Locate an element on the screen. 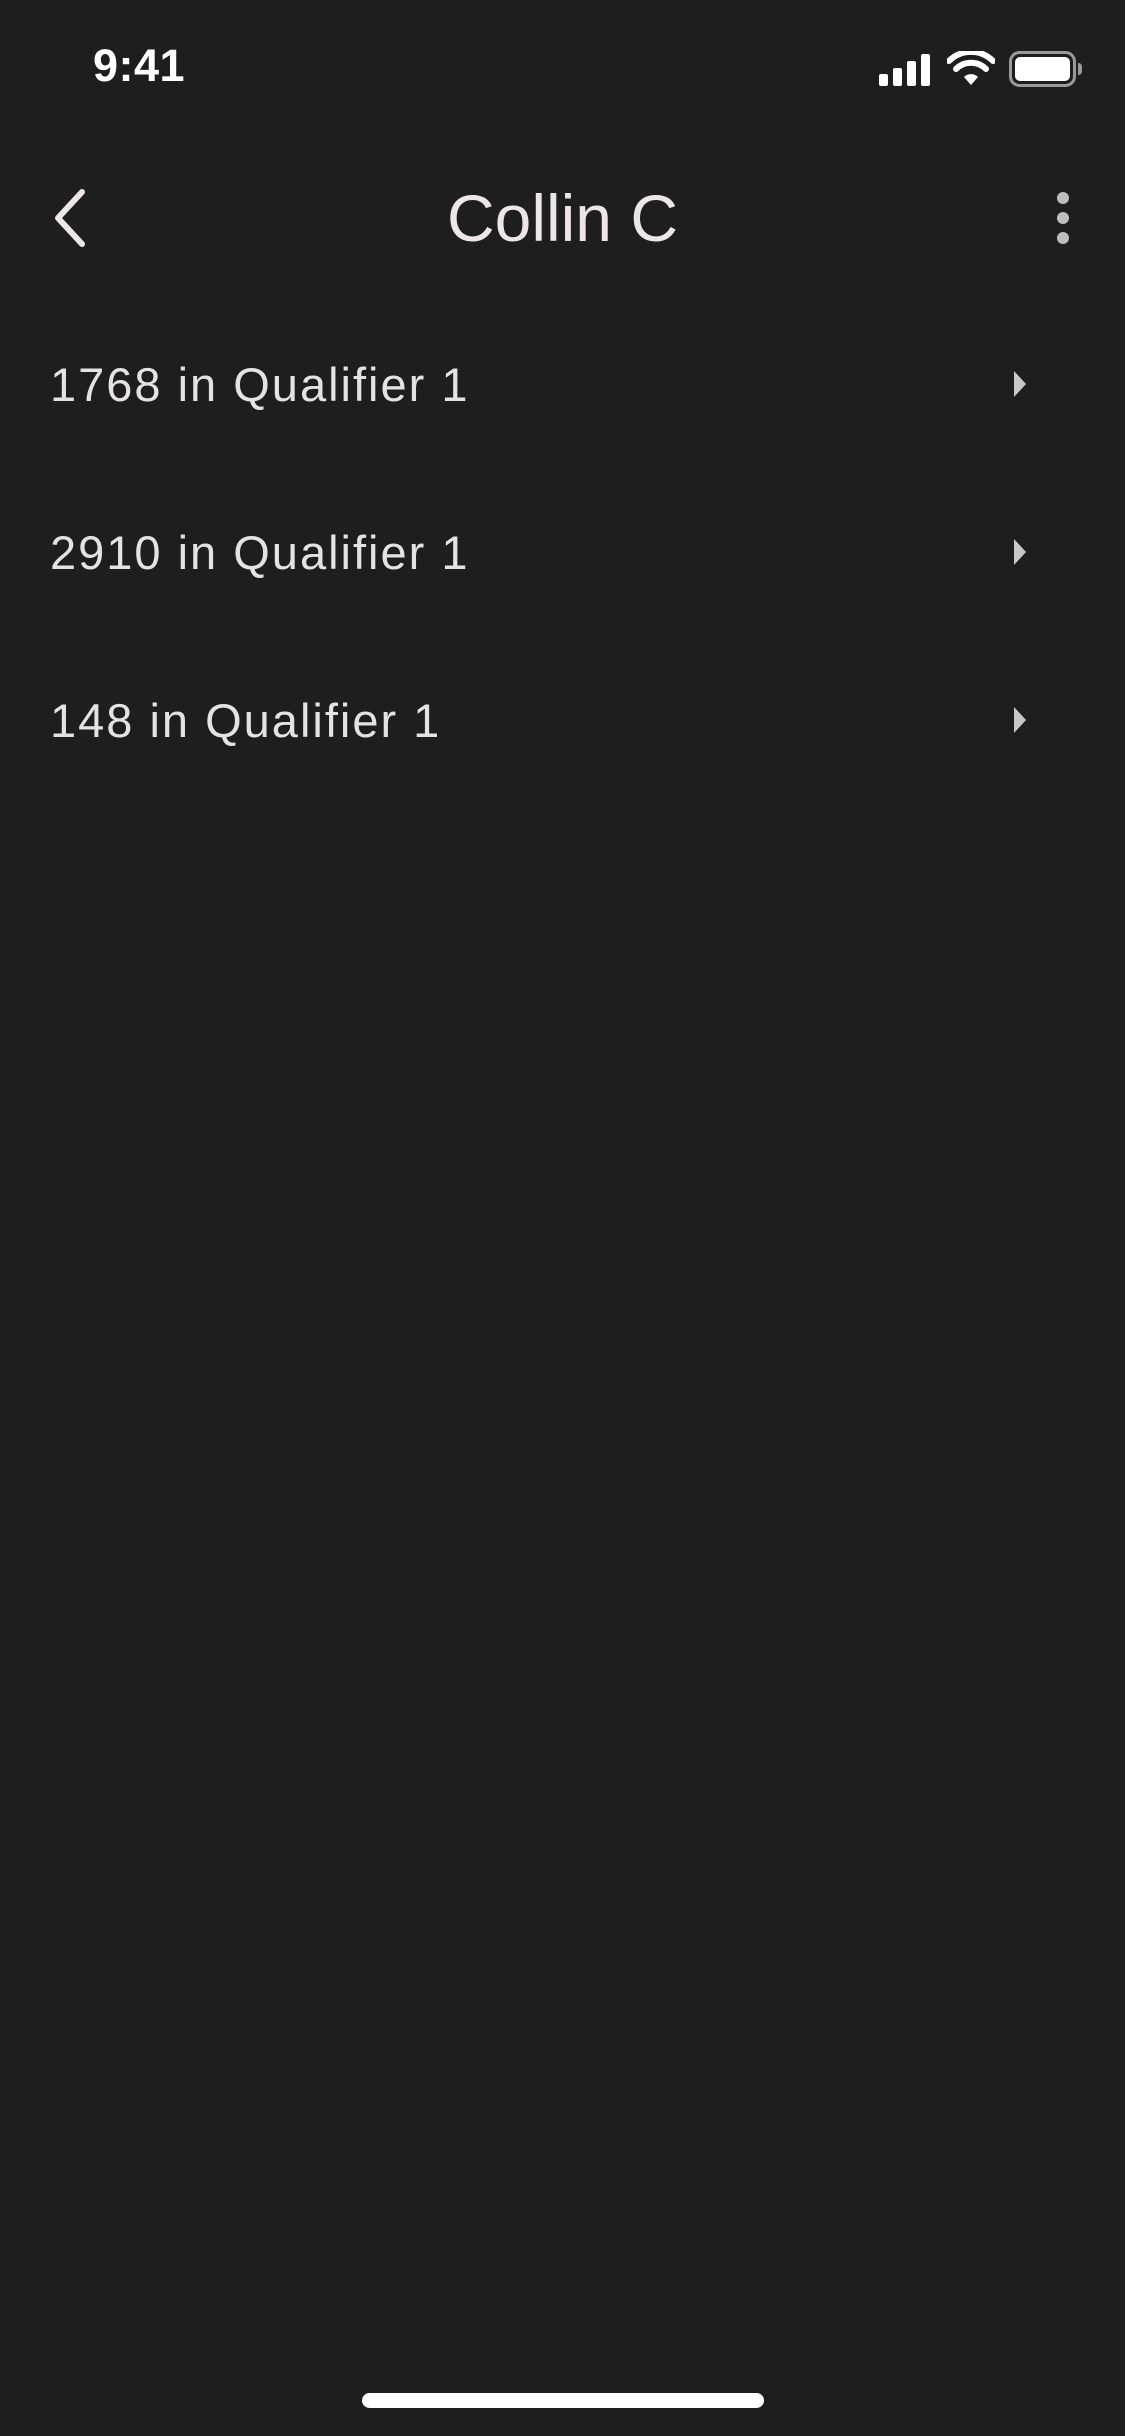  list-item-label: 2910 in Qualifier 1 is located at coordinates (260, 552).